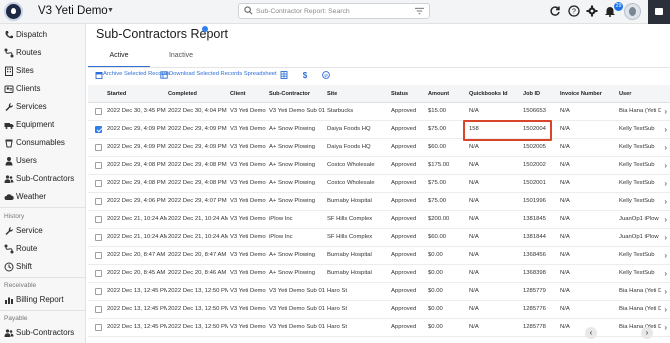 The width and height of the screenshot is (670, 343). I want to click on sidebar-item-billing-report: Billing Report, so click(42, 300).